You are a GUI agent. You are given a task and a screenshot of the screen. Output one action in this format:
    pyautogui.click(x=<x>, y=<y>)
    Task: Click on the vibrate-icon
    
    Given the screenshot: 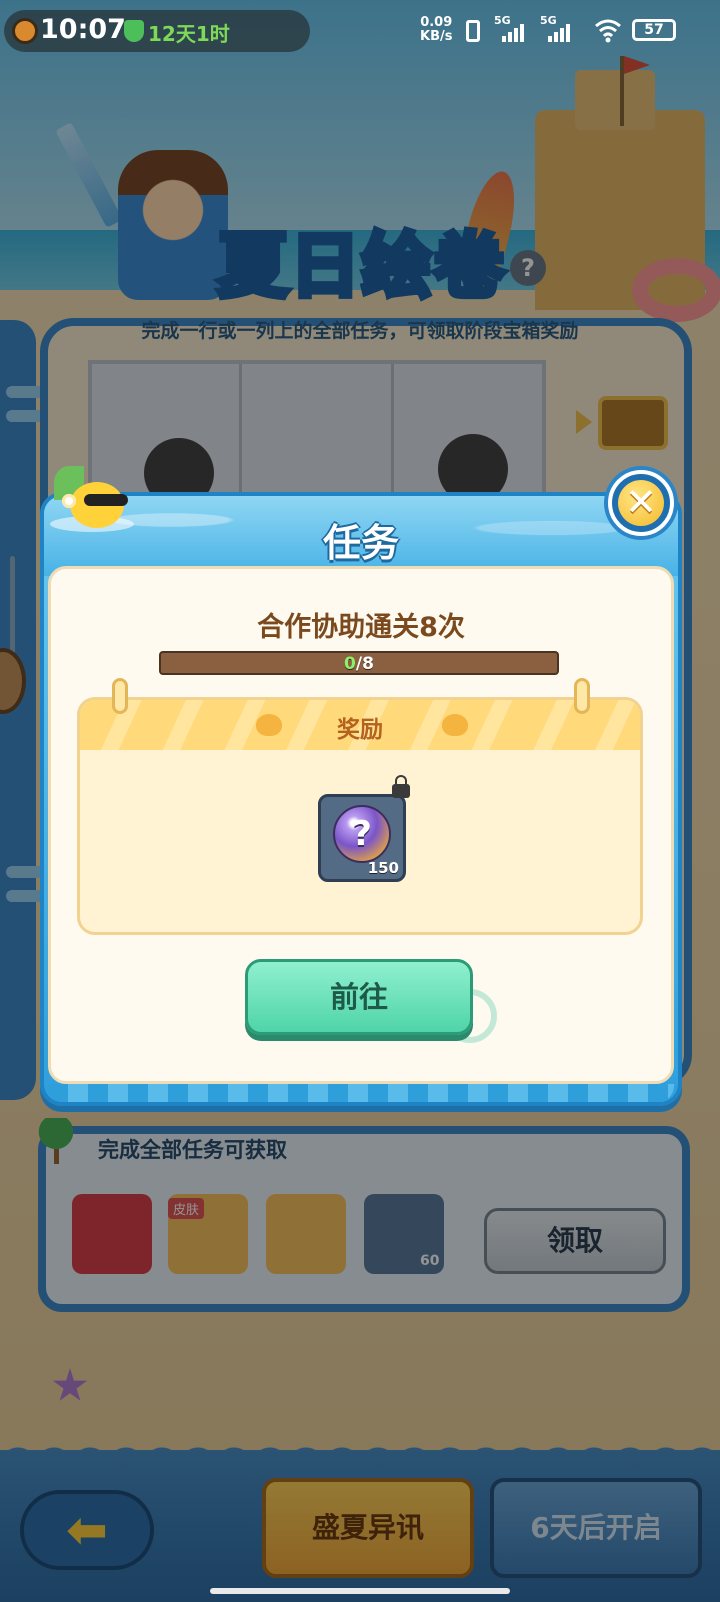 What is the action you would take?
    pyautogui.click(x=473, y=31)
    